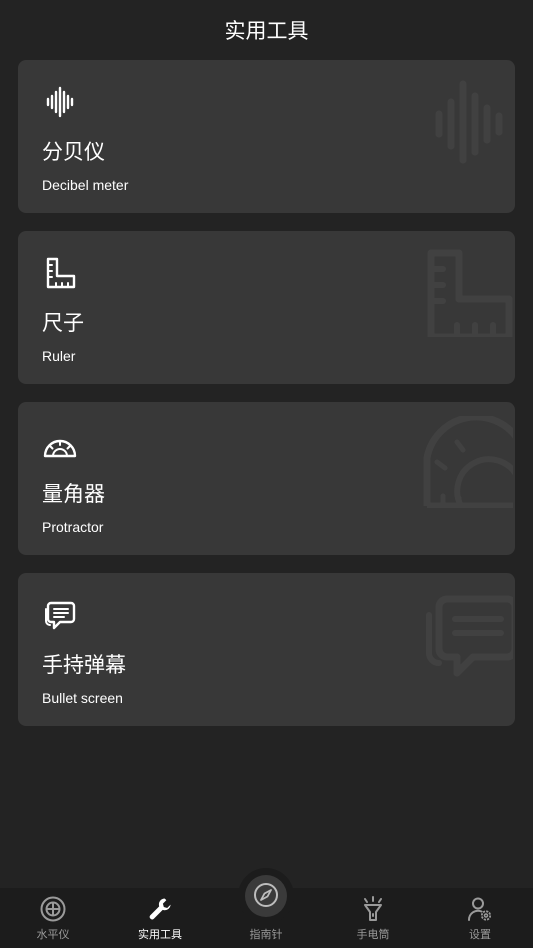 The width and height of the screenshot is (533, 948). I want to click on ruler-watermark-icon, so click(470, 293).